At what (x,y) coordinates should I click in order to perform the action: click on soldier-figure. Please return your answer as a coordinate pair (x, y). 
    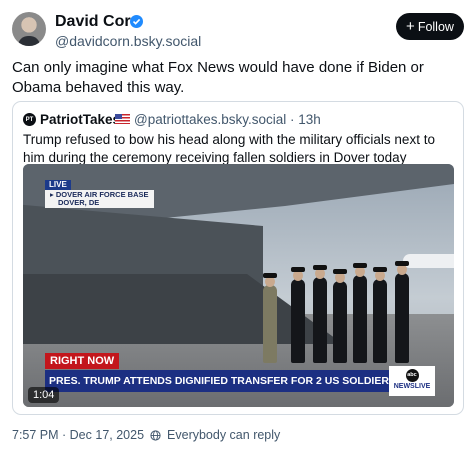
    Looking at the image, I should click on (270, 318).